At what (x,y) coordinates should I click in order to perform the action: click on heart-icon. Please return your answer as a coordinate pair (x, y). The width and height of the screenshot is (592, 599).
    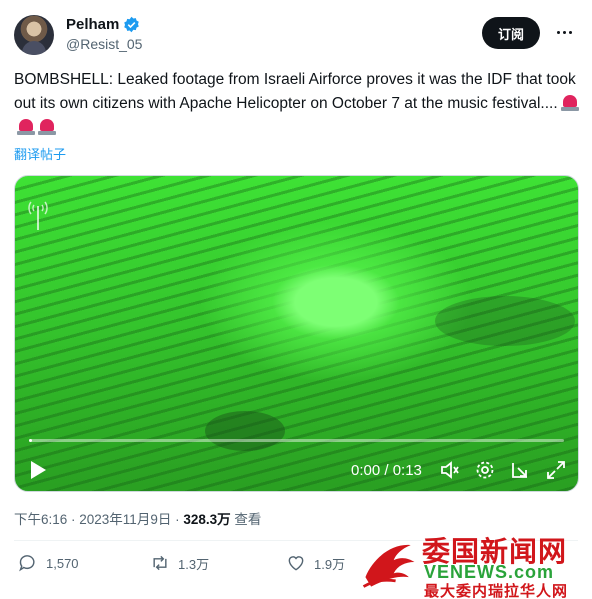
    Looking at the image, I should click on (296, 563).